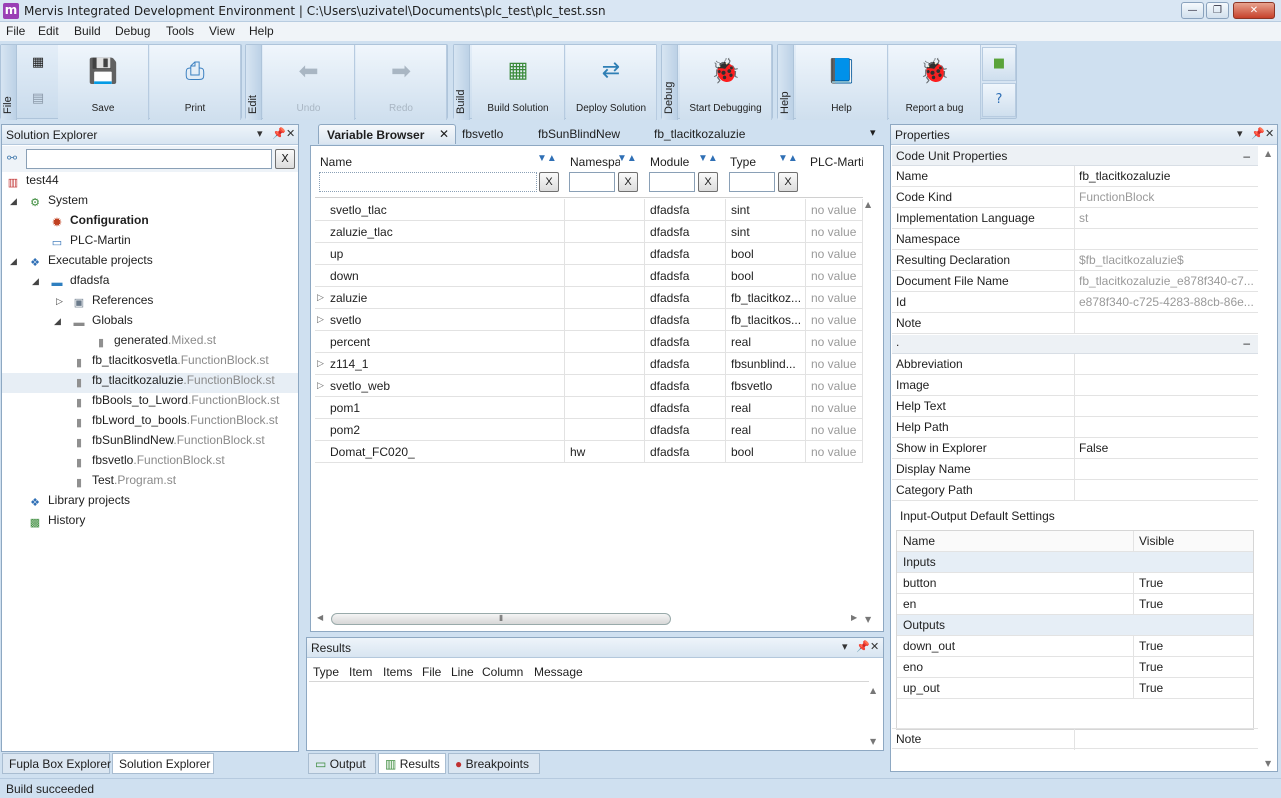 This screenshot has height=798, width=1281. Describe the element at coordinates (873, 132) in the screenshot. I see `tab-list-dropdown-icon: ▾` at that location.